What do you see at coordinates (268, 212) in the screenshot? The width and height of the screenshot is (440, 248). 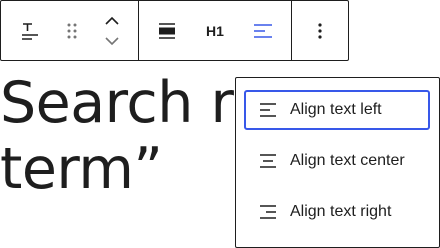 I see `align-right-icon` at bounding box center [268, 212].